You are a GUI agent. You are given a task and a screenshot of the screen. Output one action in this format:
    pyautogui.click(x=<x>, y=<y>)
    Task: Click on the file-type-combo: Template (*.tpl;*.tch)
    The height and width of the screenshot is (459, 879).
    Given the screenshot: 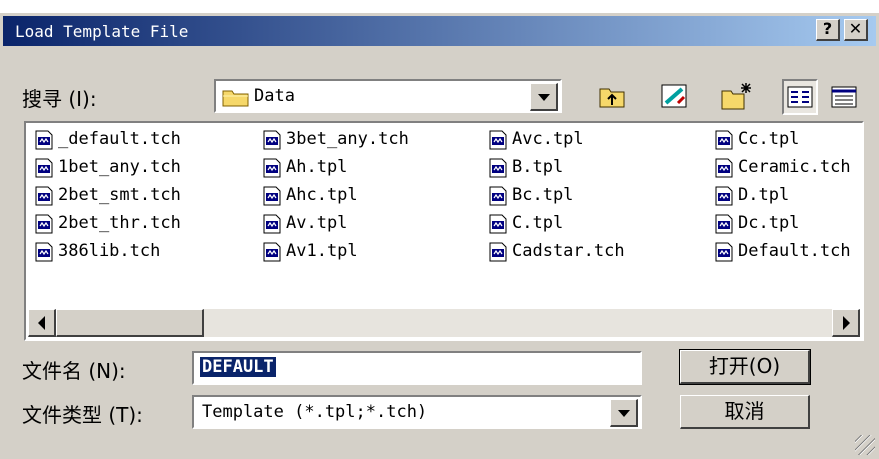 What is the action you would take?
    pyautogui.click(x=417, y=412)
    